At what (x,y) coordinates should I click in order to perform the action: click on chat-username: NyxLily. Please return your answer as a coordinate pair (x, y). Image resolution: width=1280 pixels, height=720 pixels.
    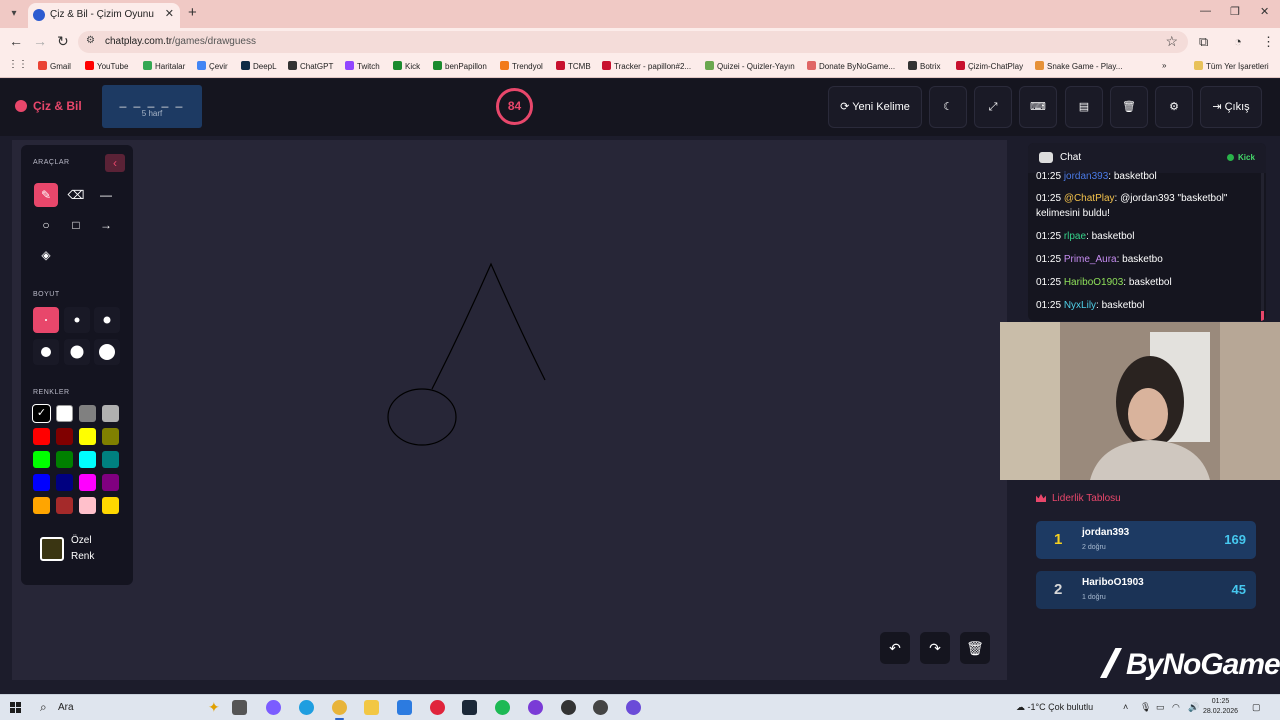
    Looking at the image, I should click on (1080, 305).